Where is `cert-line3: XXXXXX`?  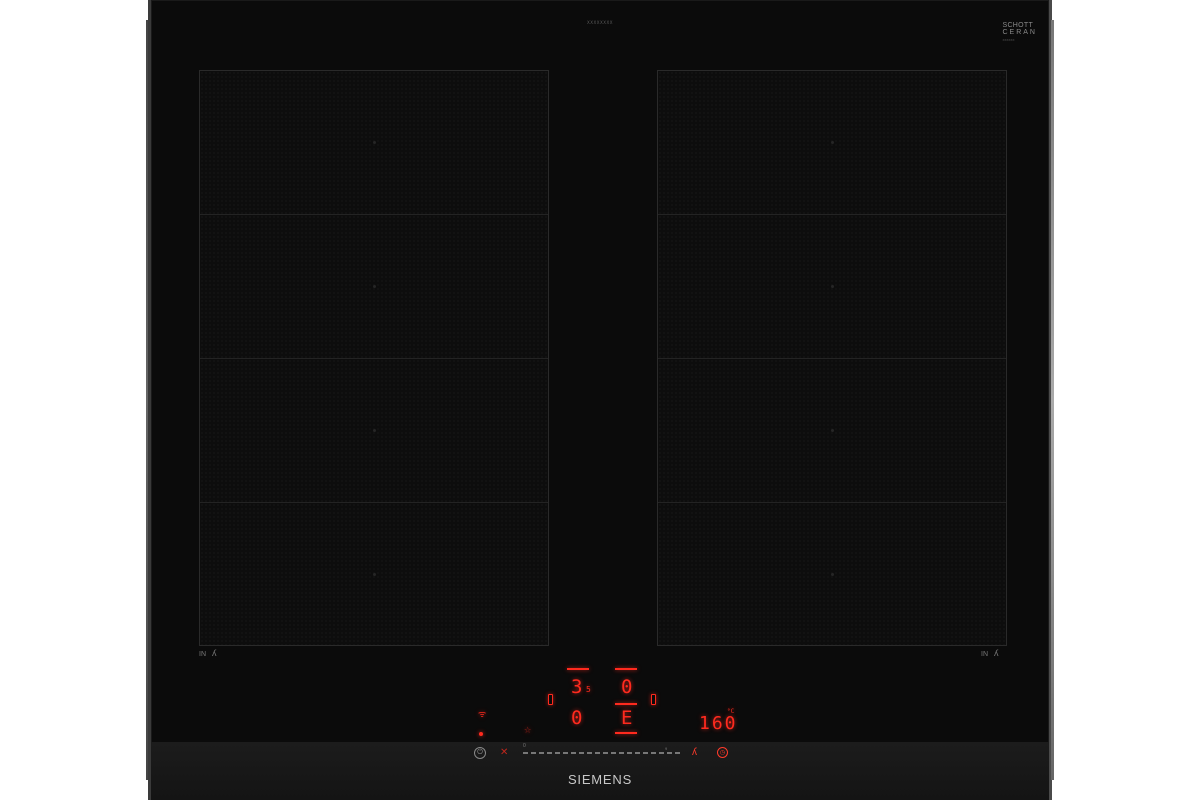
cert-line3: XXXXXX is located at coordinates (1008, 40).